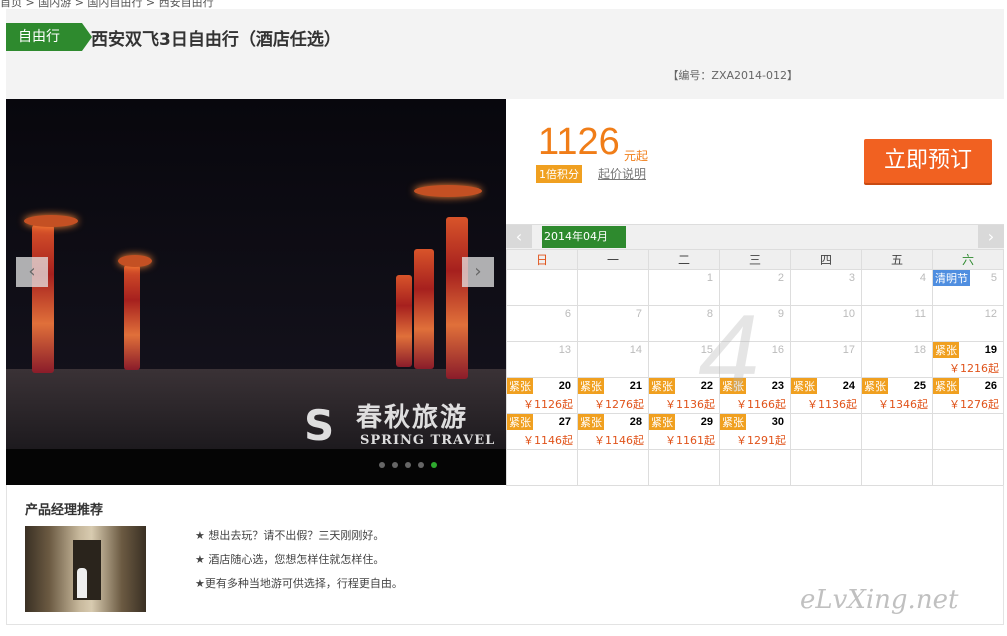  I want to click on next-month-icon: ›, so click(991, 236).